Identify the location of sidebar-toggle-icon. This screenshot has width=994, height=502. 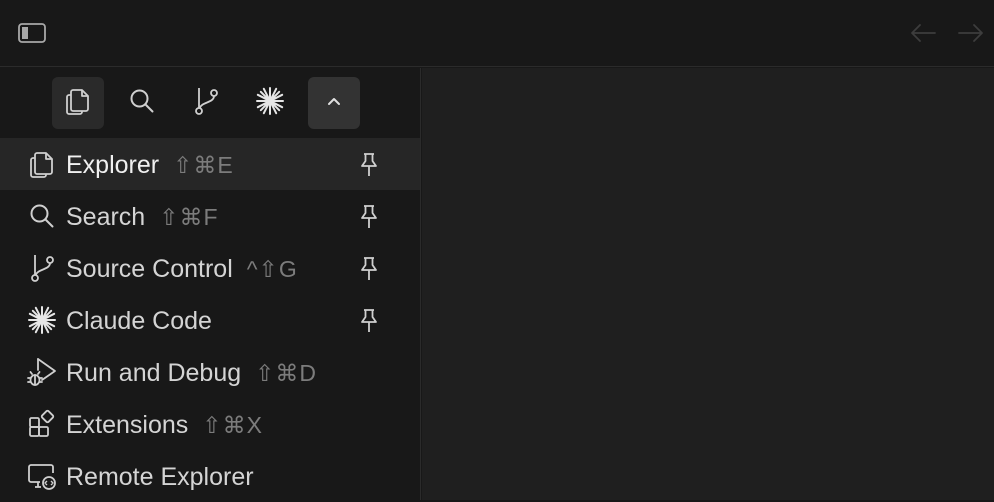
(32, 33).